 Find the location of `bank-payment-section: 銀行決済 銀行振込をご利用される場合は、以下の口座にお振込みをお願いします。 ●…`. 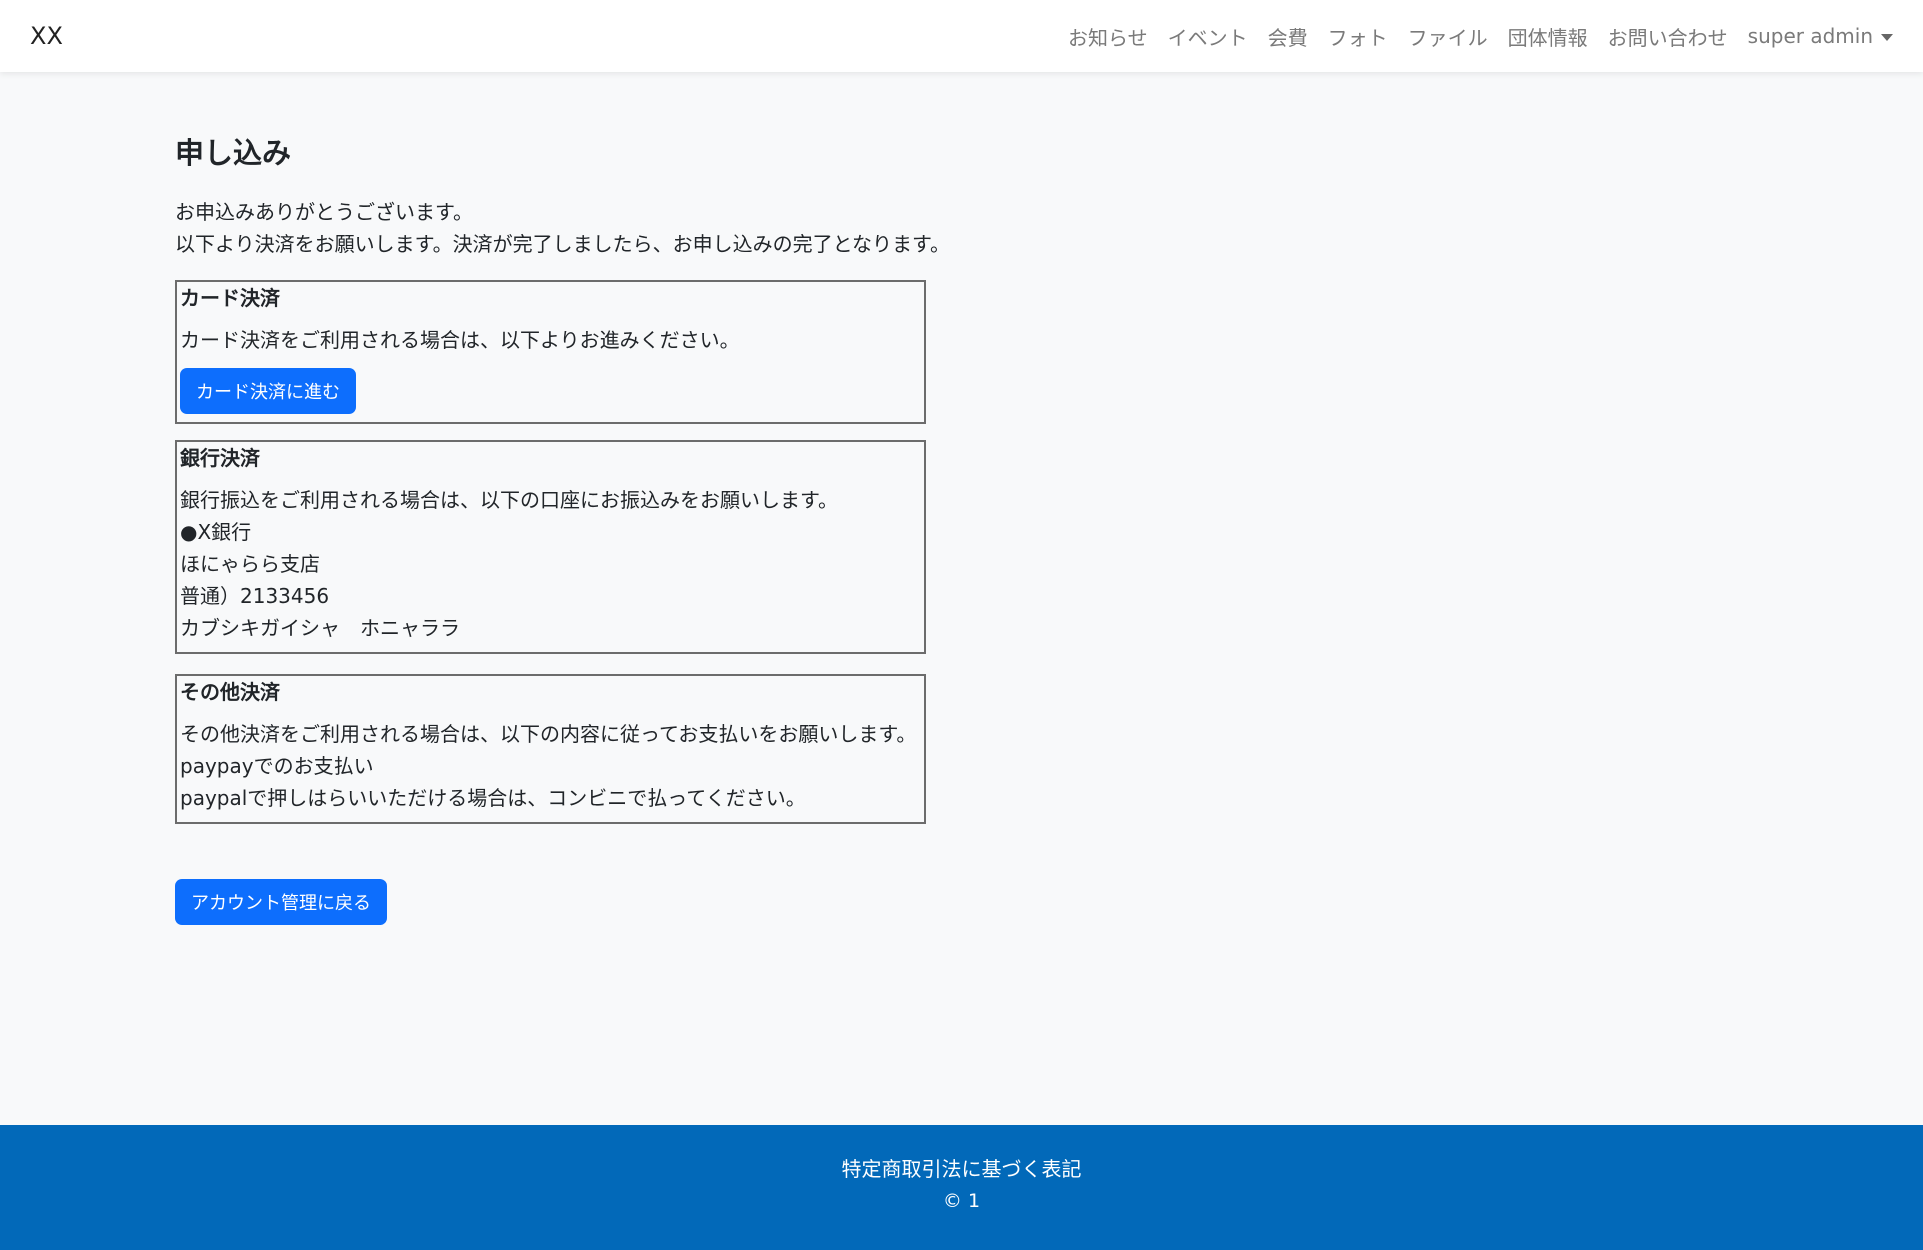

bank-payment-section: 銀行決済 銀行振込をご利用される場合は、以下の口座にお振込みをお願いします。 ●… is located at coordinates (550, 547).